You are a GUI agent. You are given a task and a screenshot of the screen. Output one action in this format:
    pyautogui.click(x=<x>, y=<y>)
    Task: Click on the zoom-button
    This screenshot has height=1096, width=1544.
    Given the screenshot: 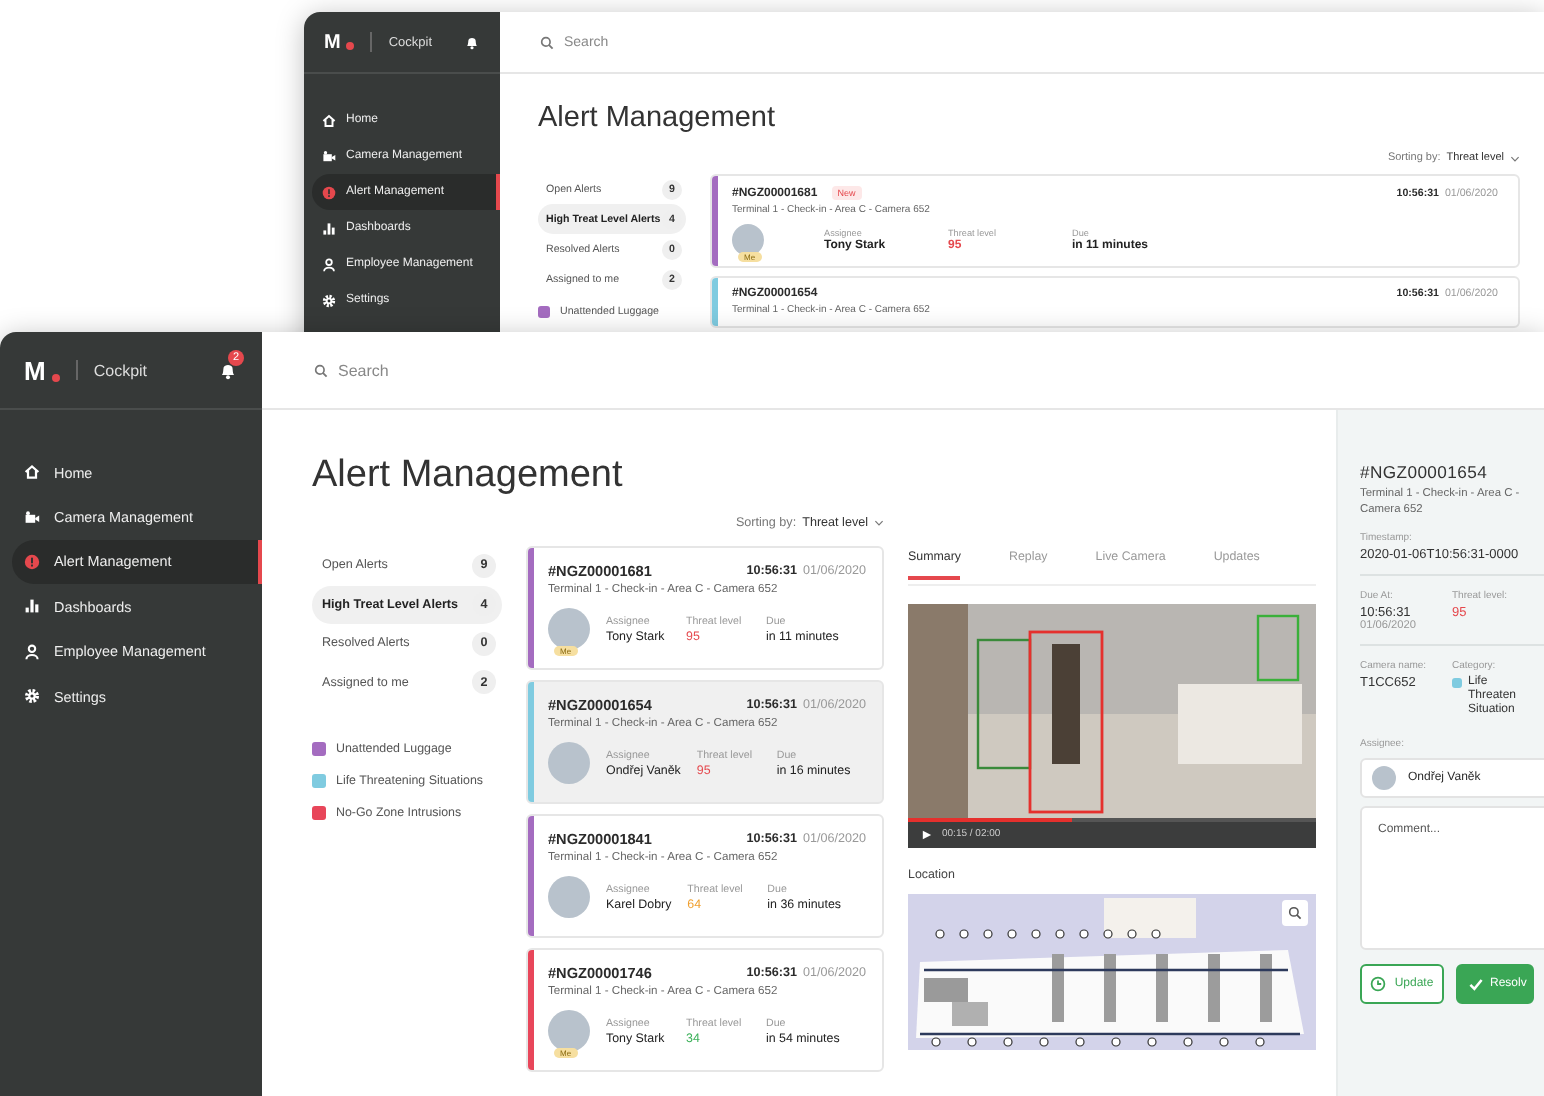 What is the action you would take?
    pyautogui.click(x=1295, y=912)
    